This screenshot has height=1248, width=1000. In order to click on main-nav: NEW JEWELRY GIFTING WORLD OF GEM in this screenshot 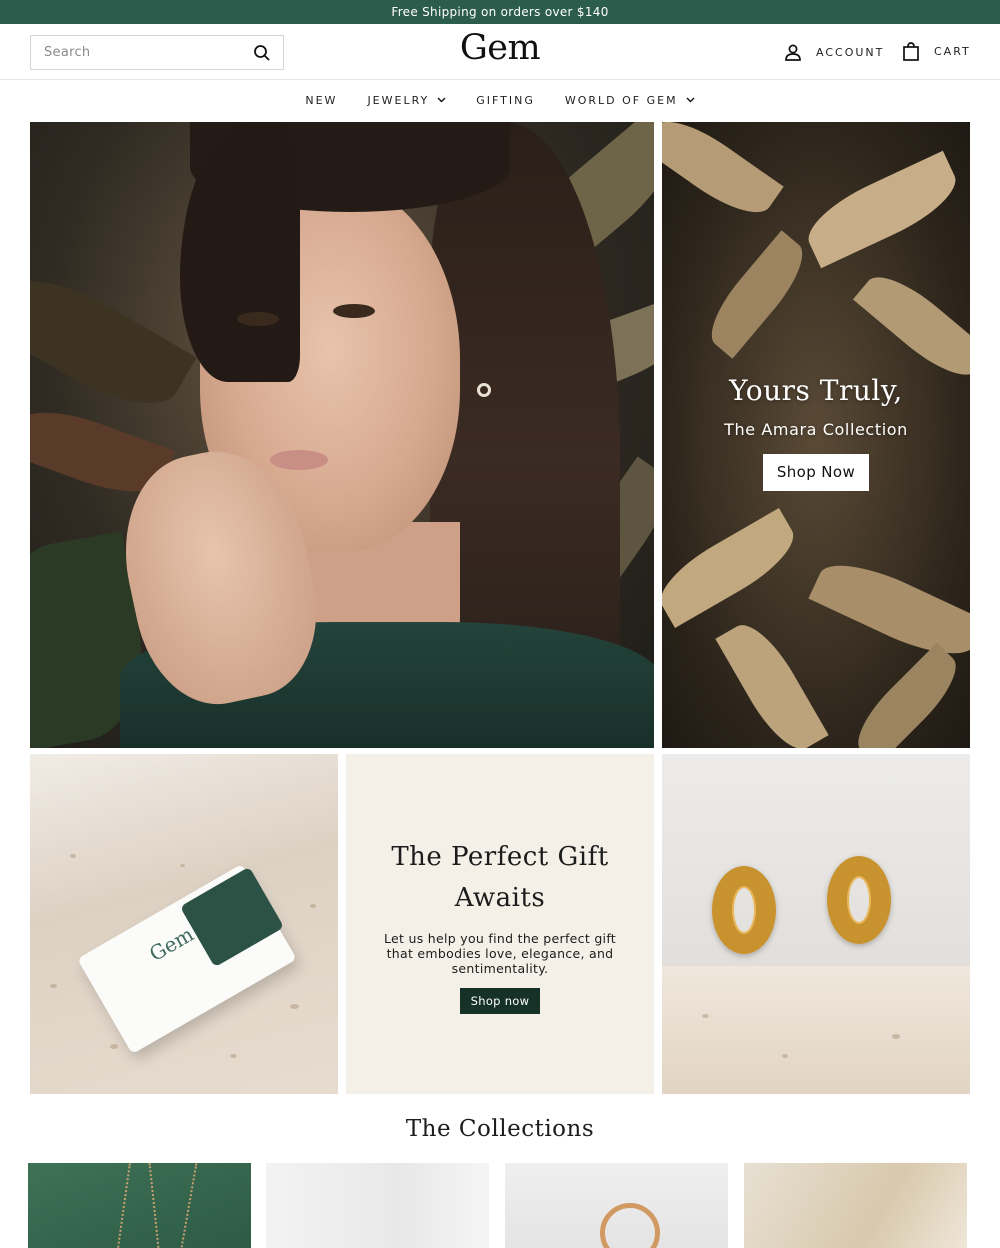, I will do `click(500, 100)`.